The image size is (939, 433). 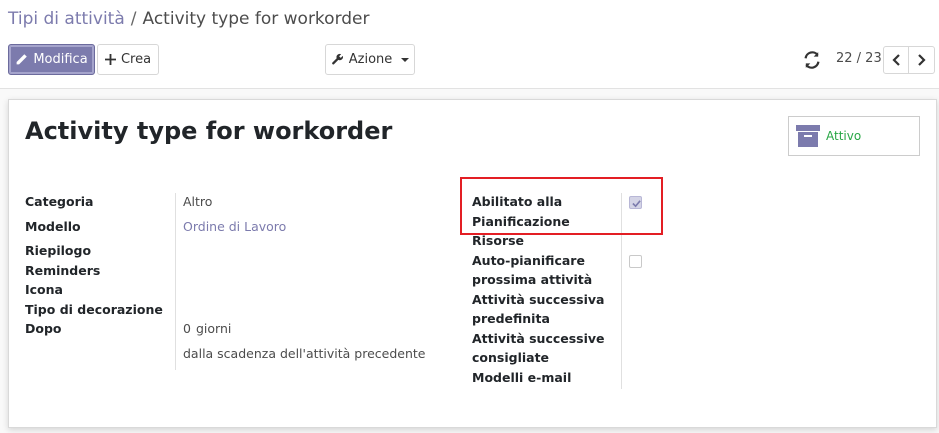 What do you see at coordinates (234, 226) in the screenshot?
I see `model-value-link: Ordine di Lavoro` at bounding box center [234, 226].